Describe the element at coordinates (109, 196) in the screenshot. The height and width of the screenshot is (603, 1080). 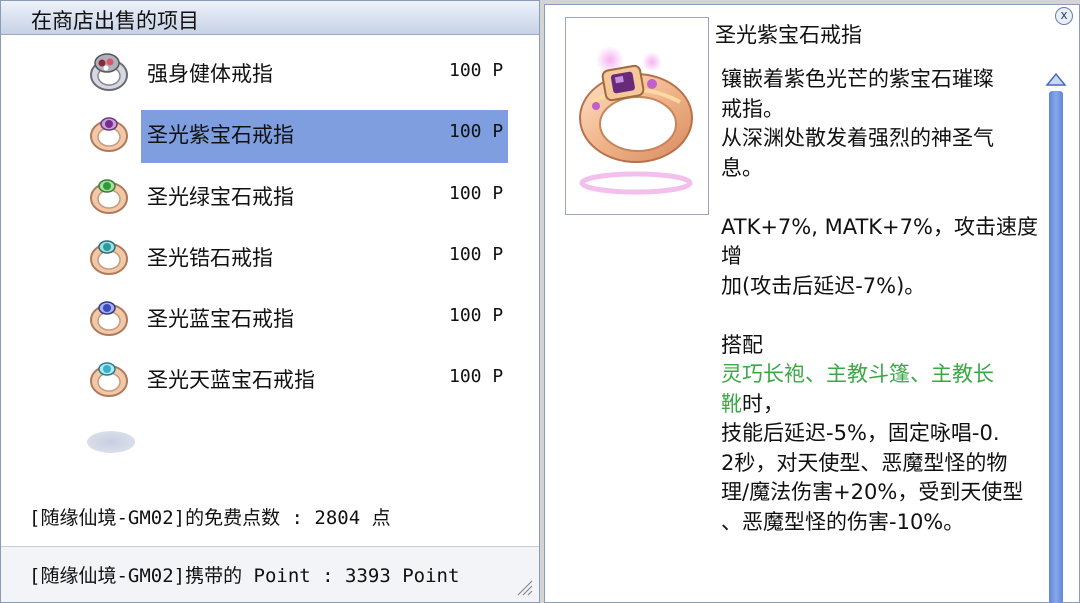
I see `emerald-ring-icon` at that location.